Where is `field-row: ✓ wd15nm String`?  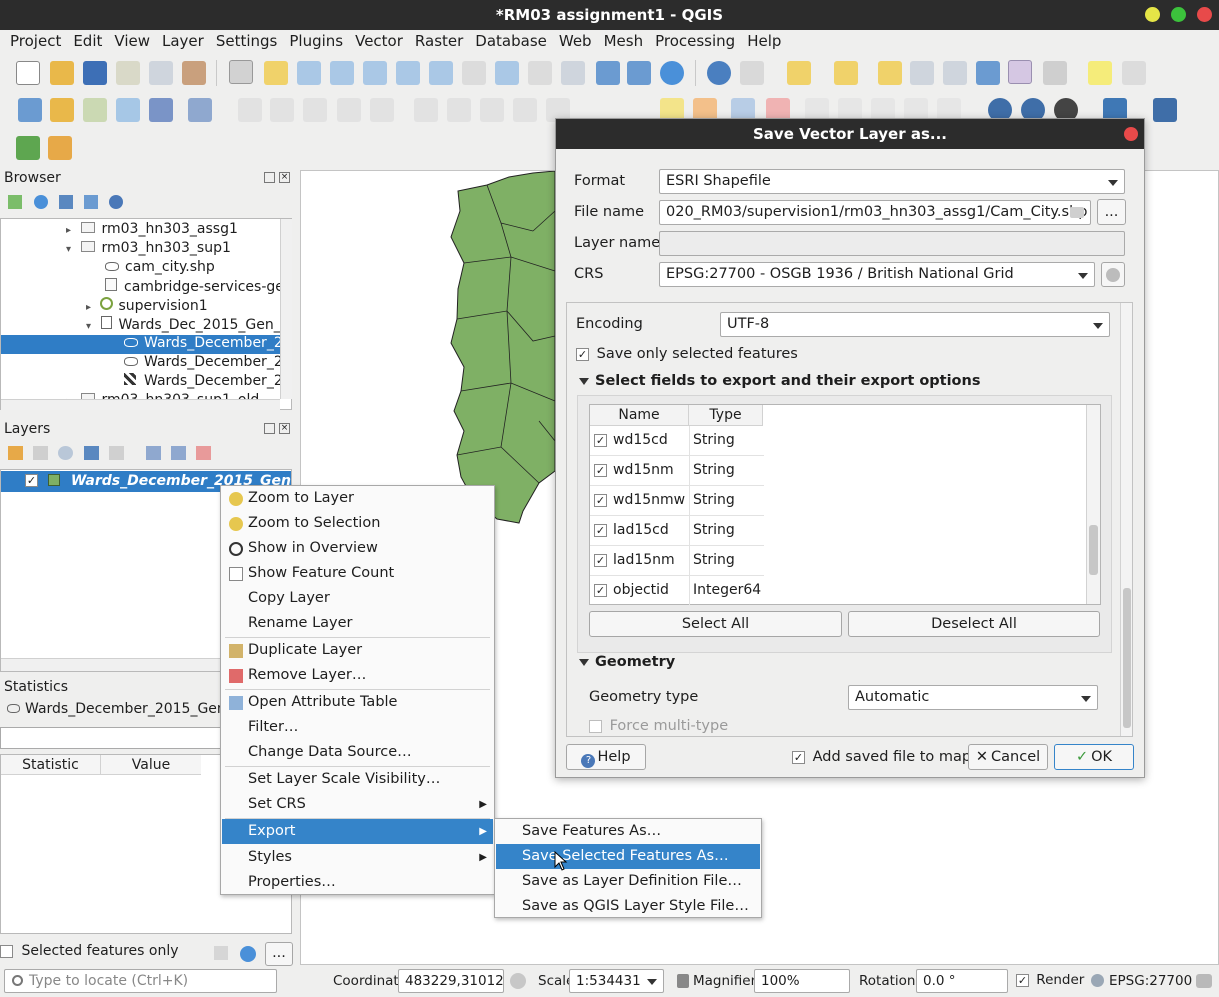 field-row: ✓ wd15nm String is located at coordinates (677, 471).